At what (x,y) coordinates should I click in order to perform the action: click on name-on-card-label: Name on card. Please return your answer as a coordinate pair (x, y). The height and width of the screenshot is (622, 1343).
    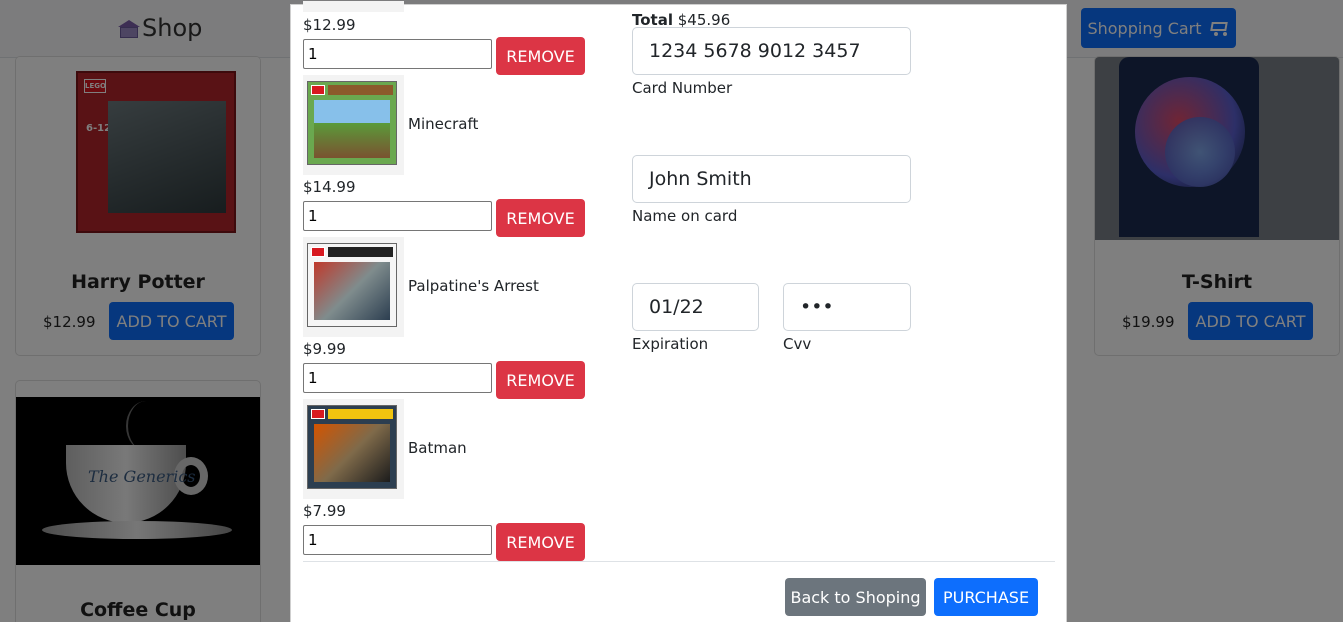
    Looking at the image, I should click on (685, 216).